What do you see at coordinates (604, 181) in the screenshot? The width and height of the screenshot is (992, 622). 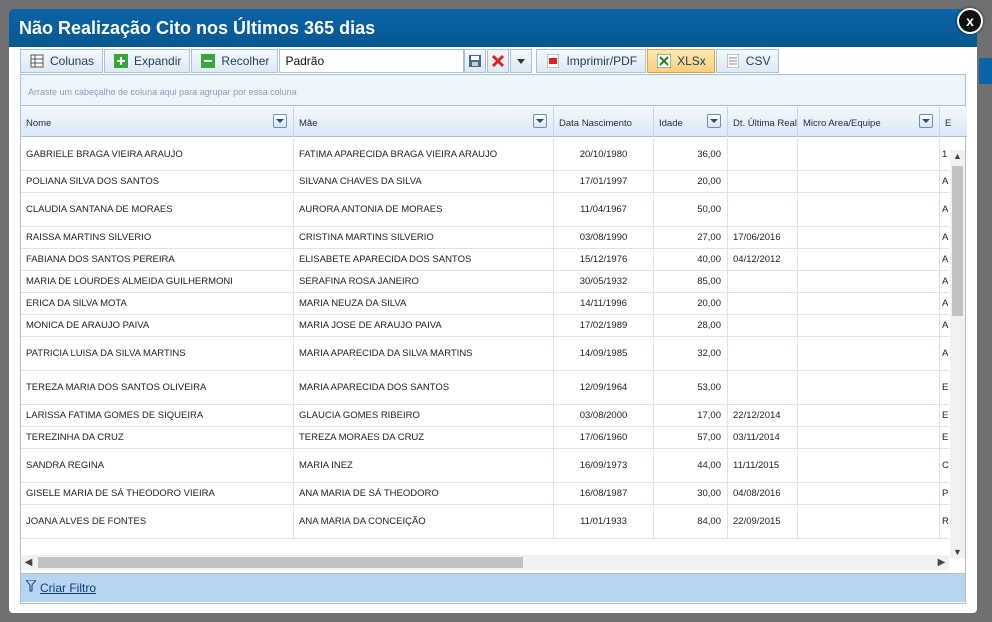 I see `table-cell-nasc: 17/01/1997` at bounding box center [604, 181].